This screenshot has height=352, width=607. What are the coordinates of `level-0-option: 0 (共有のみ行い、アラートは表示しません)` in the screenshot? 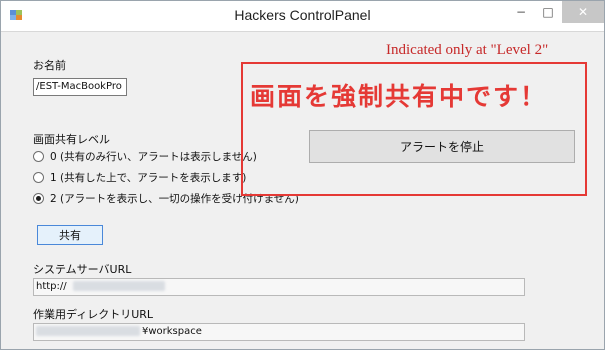 It's located at (145, 156).